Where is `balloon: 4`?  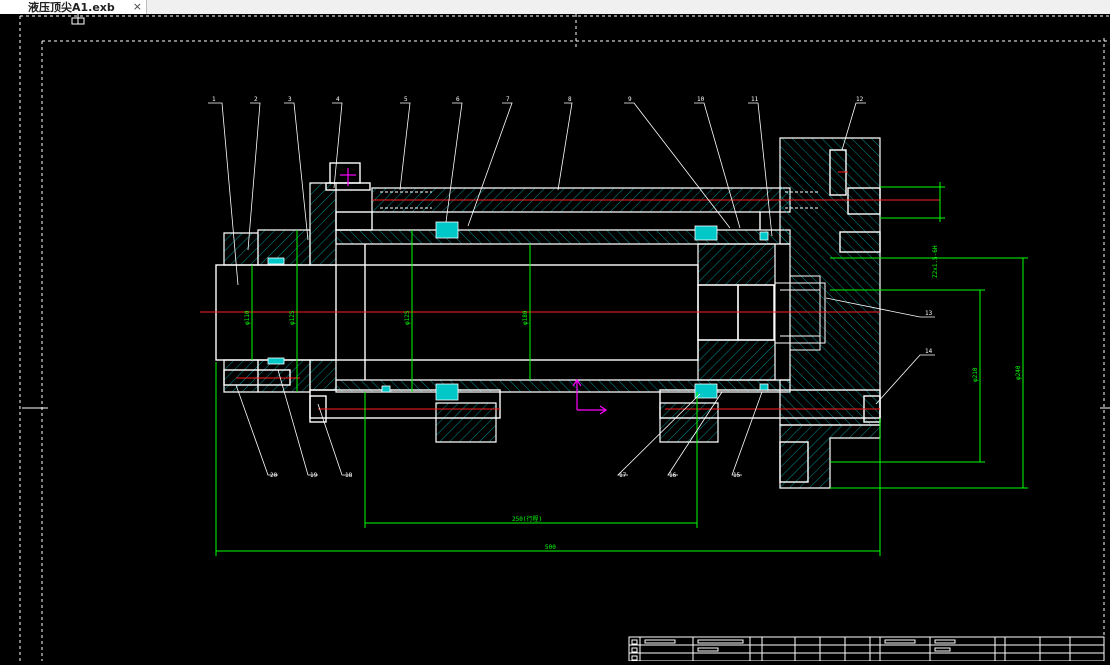
balloon: 4 is located at coordinates (338, 99).